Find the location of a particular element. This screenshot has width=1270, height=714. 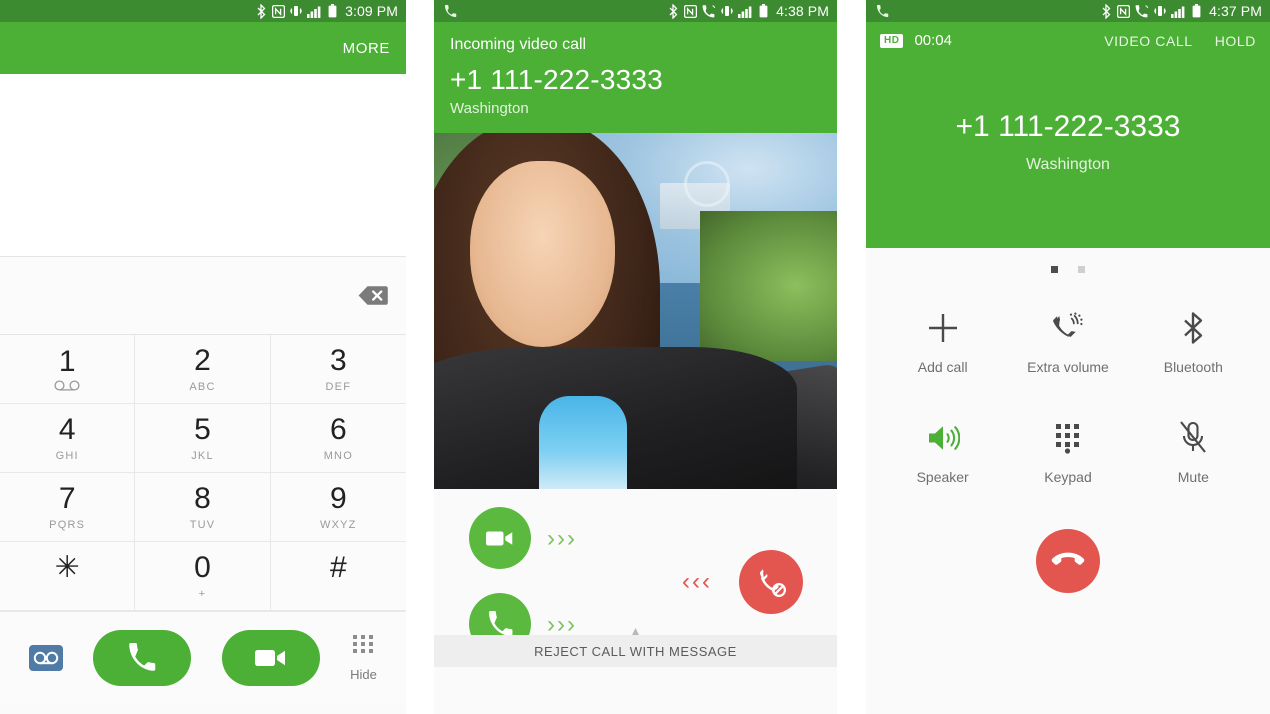

status-time: 4:38 PM is located at coordinates (802, 11).